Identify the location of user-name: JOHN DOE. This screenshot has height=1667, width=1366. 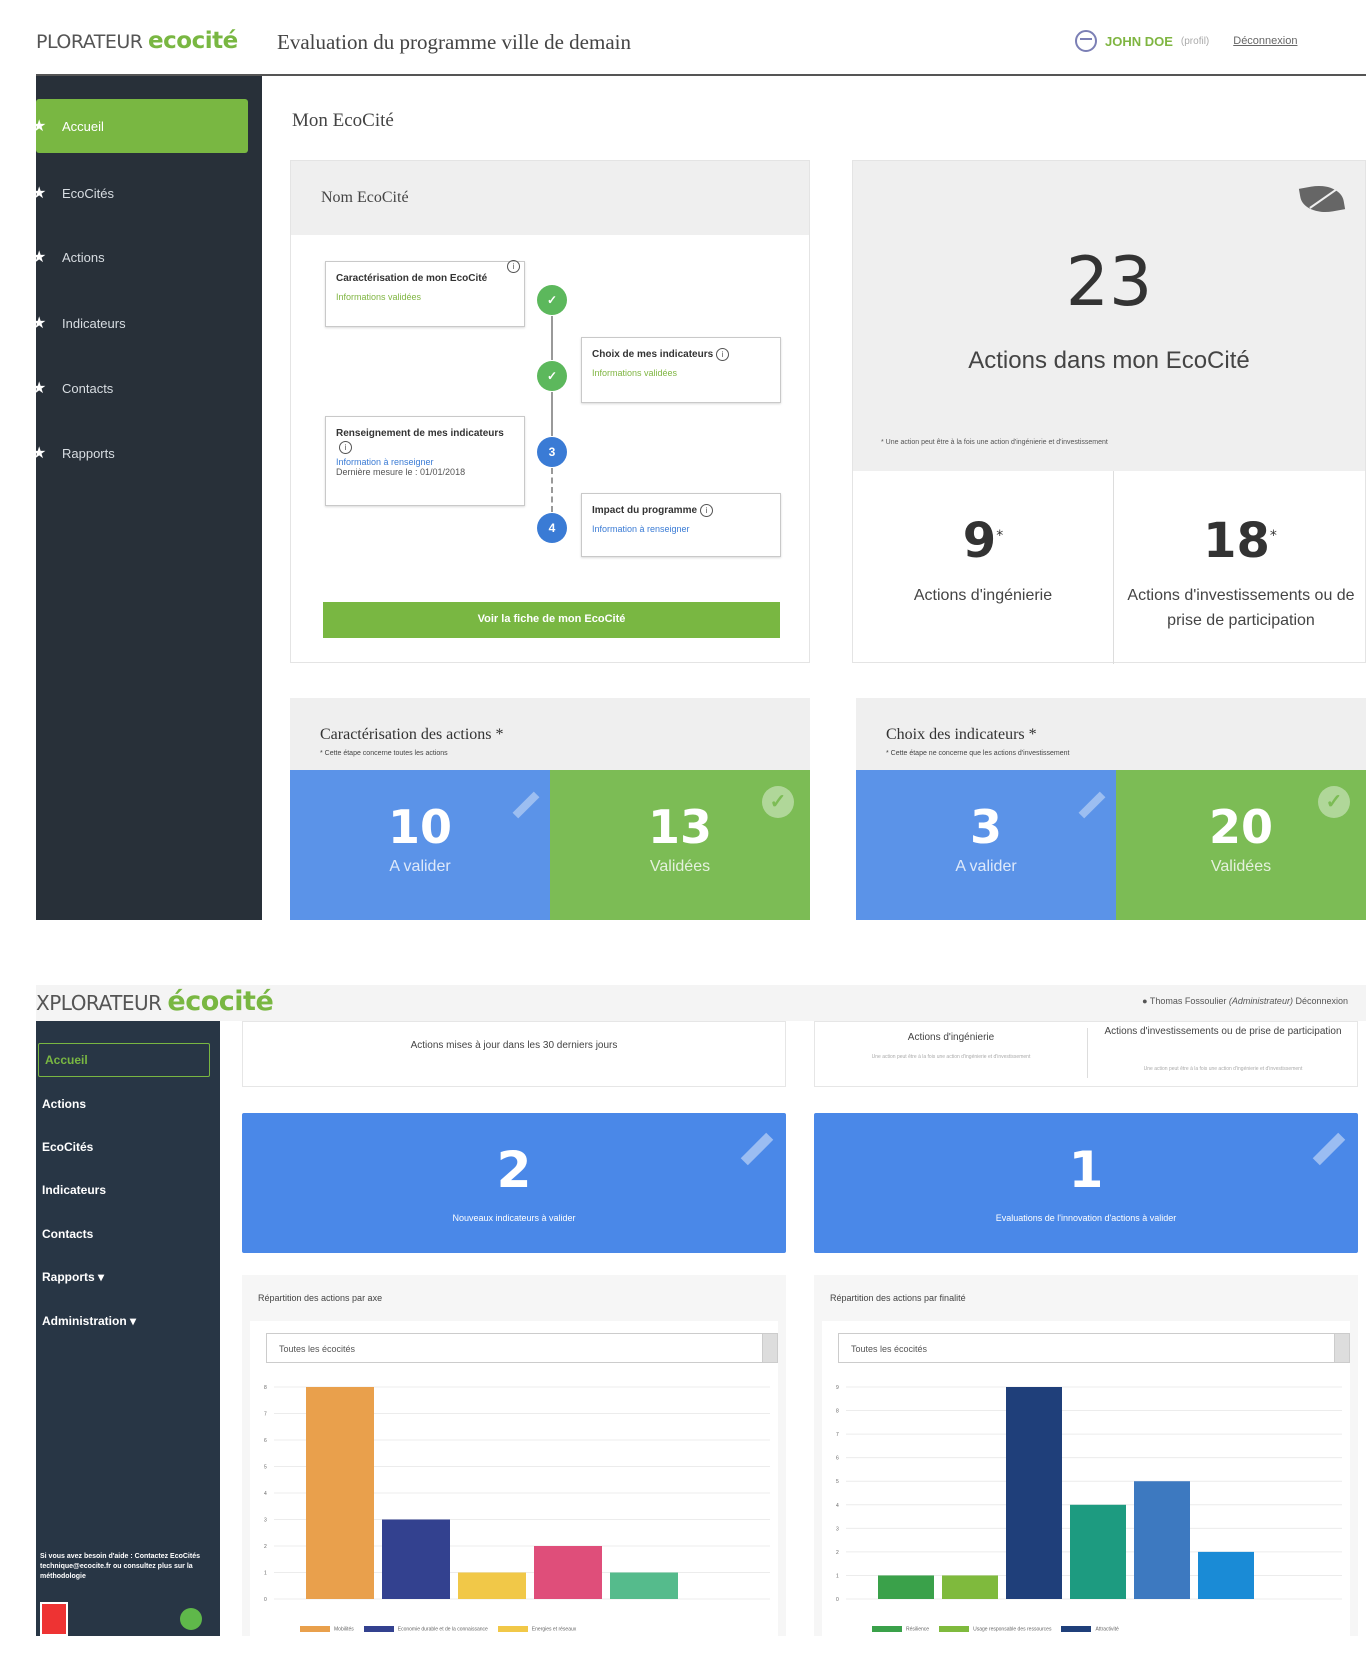
(1139, 41).